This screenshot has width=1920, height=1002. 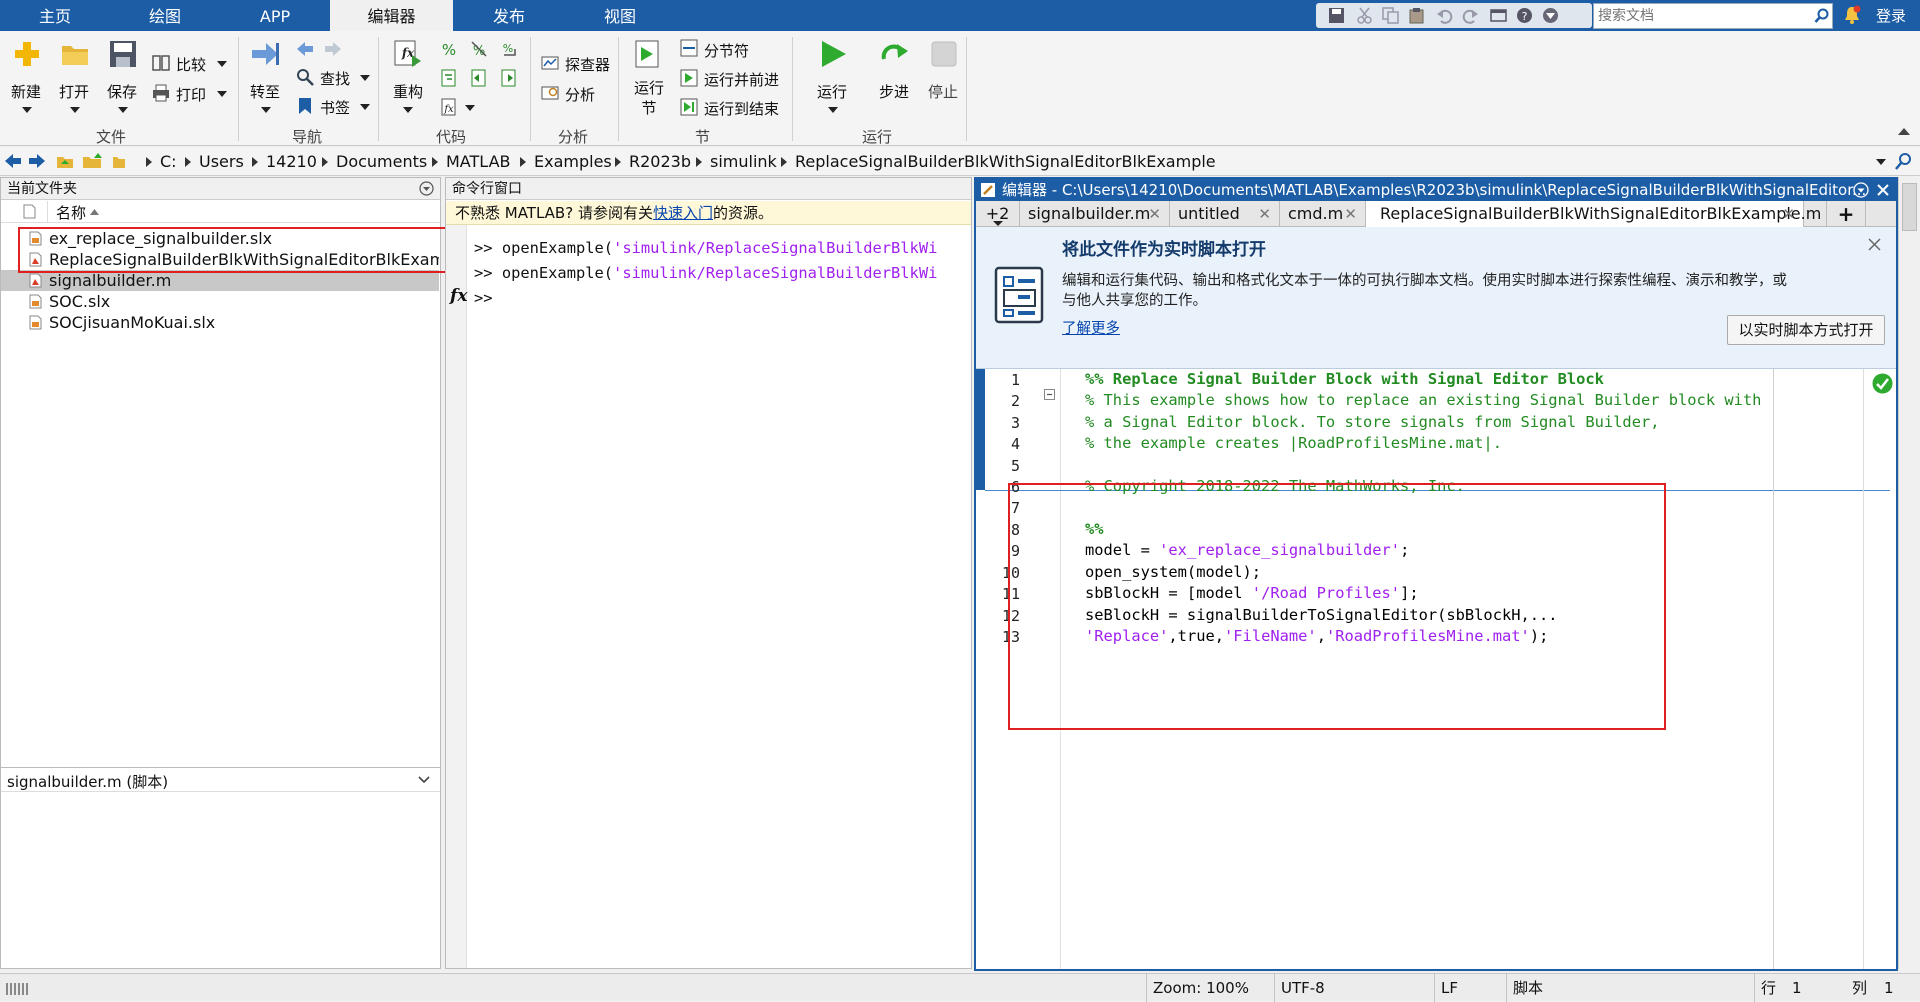 I want to click on save-dropdown-arrow, so click(x=123, y=110).